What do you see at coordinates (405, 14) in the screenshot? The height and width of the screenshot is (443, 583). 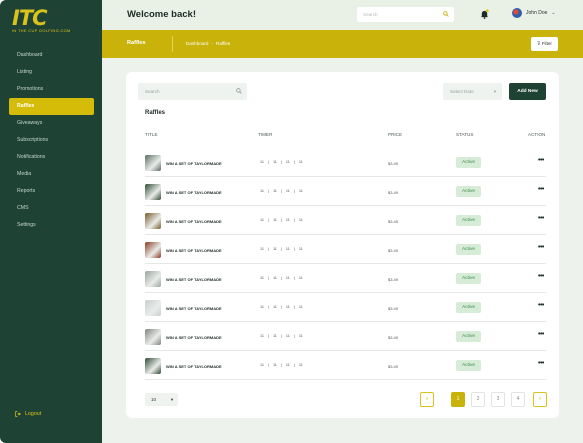 I see `header-search-input: Search` at bounding box center [405, 14].